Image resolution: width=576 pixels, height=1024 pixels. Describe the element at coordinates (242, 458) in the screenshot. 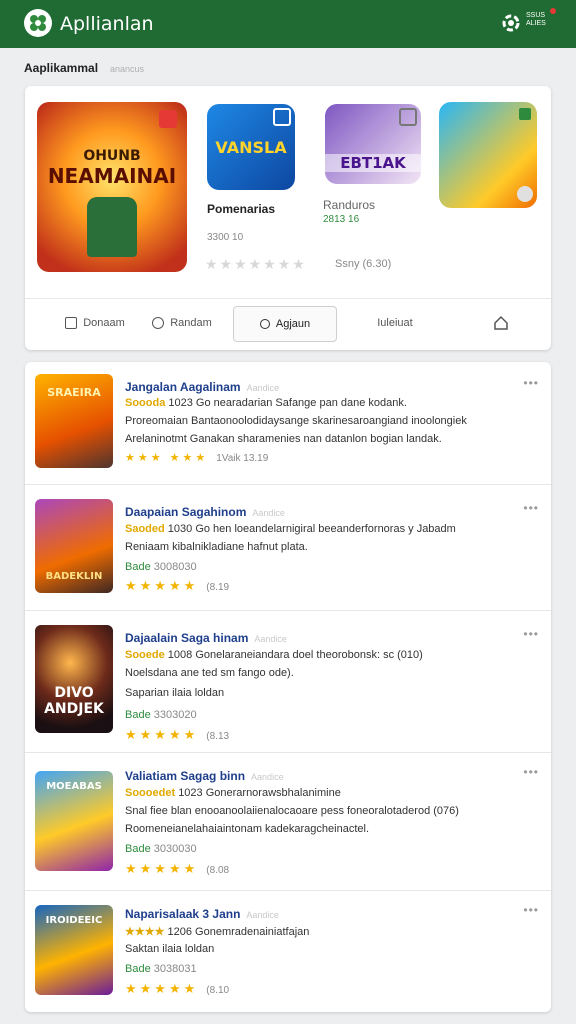

I see `list-item-stats: 1Vaik 13.19` at that location.